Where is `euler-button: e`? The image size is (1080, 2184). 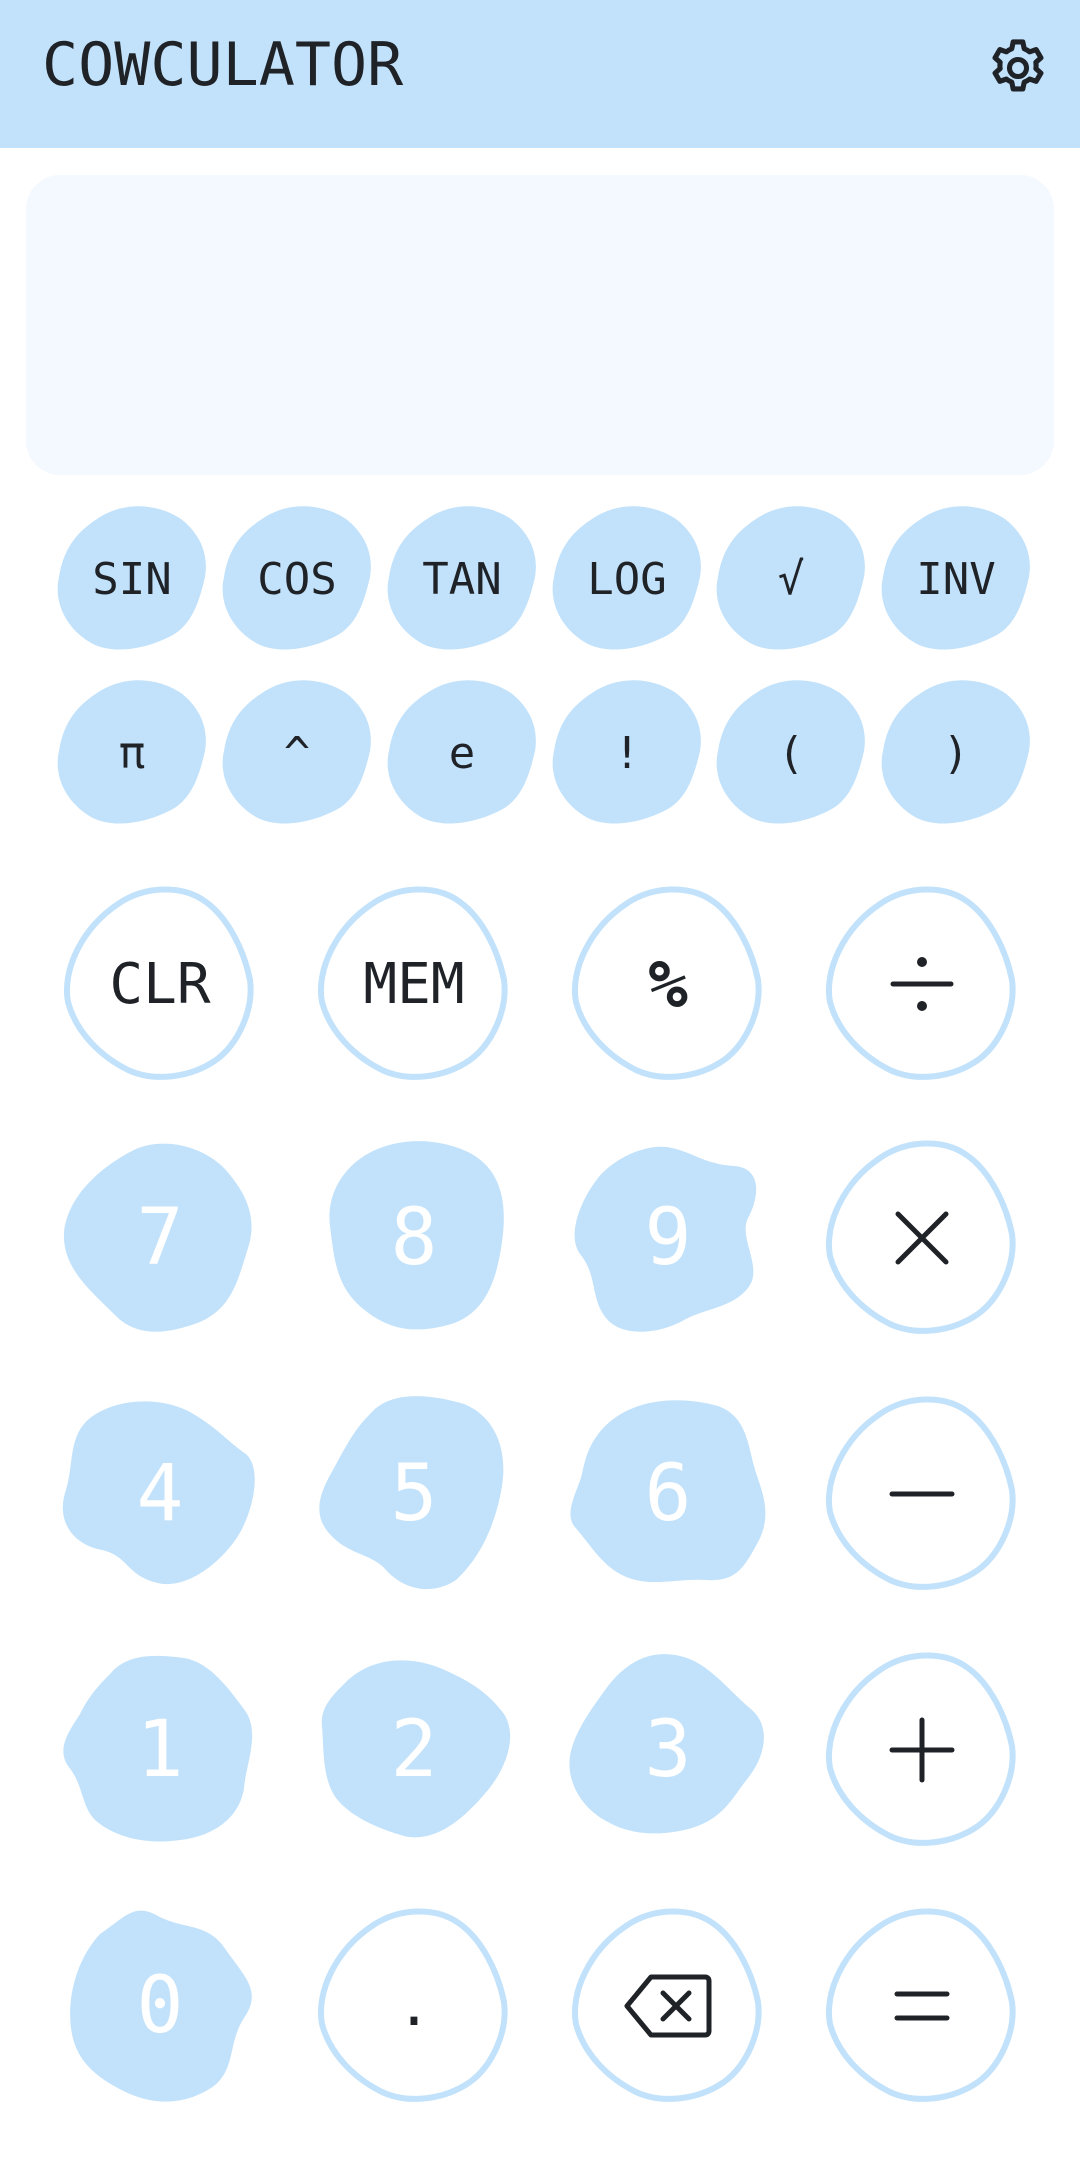
euler-button: e is located at coordinates (462, 753).